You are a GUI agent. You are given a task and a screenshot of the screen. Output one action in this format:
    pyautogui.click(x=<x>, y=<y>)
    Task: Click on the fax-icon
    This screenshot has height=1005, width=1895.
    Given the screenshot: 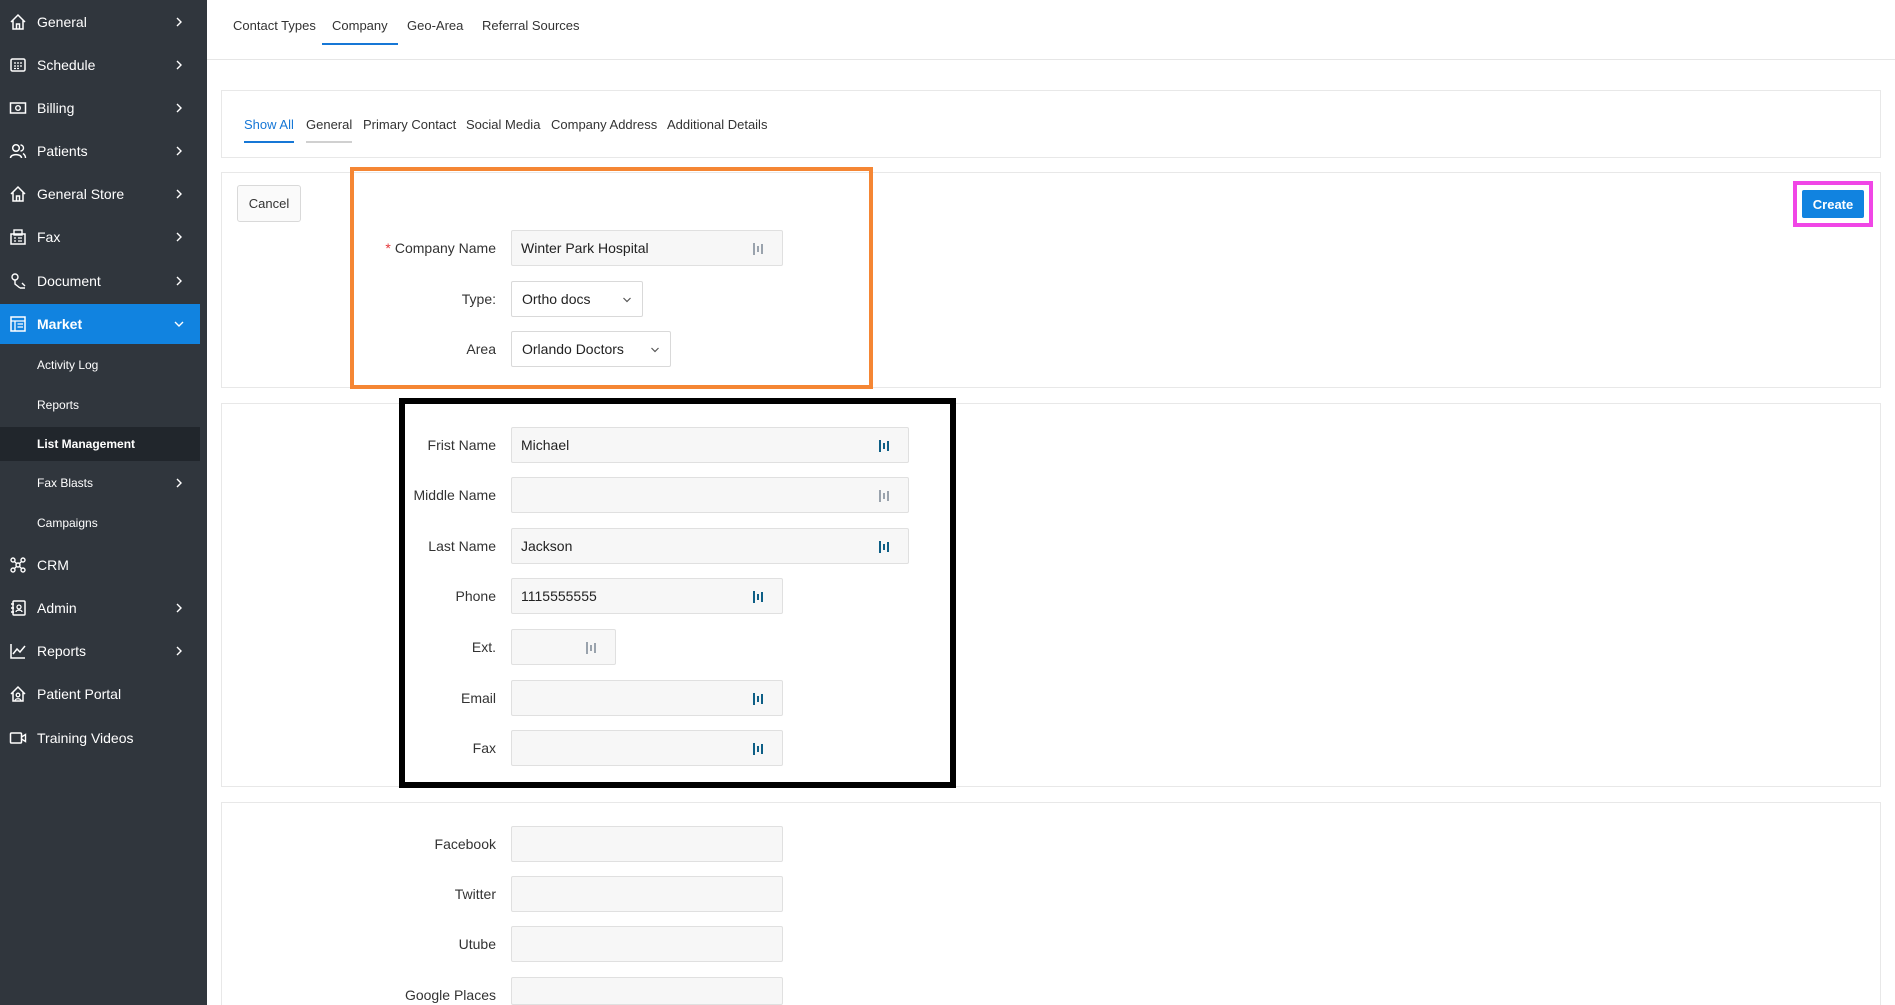 What is the action you would take?
    pyautogui.click(x=18, y=237)
    